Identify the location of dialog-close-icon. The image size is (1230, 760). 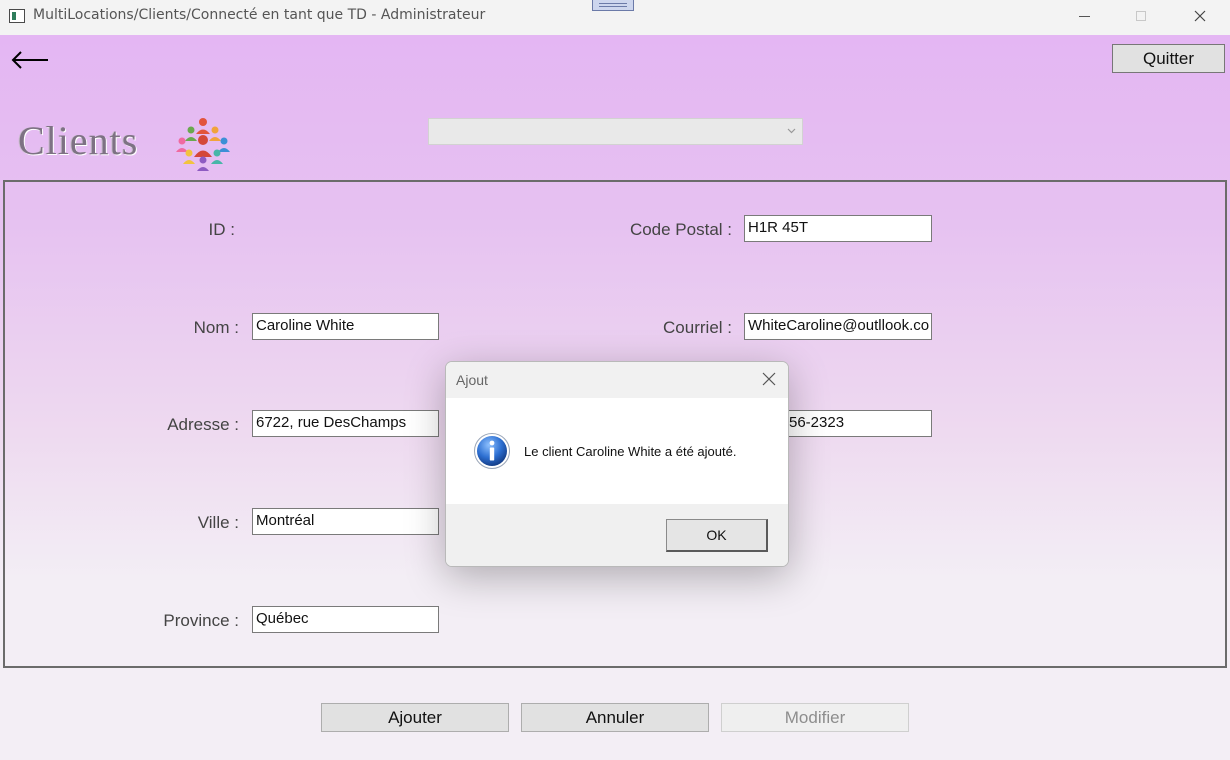
(769, 379).